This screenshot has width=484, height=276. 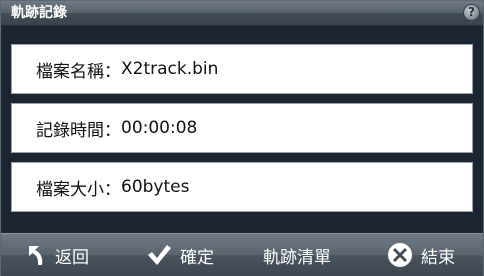 I want to click on file-size-value: 60bytes, so click(x=155, y=187).